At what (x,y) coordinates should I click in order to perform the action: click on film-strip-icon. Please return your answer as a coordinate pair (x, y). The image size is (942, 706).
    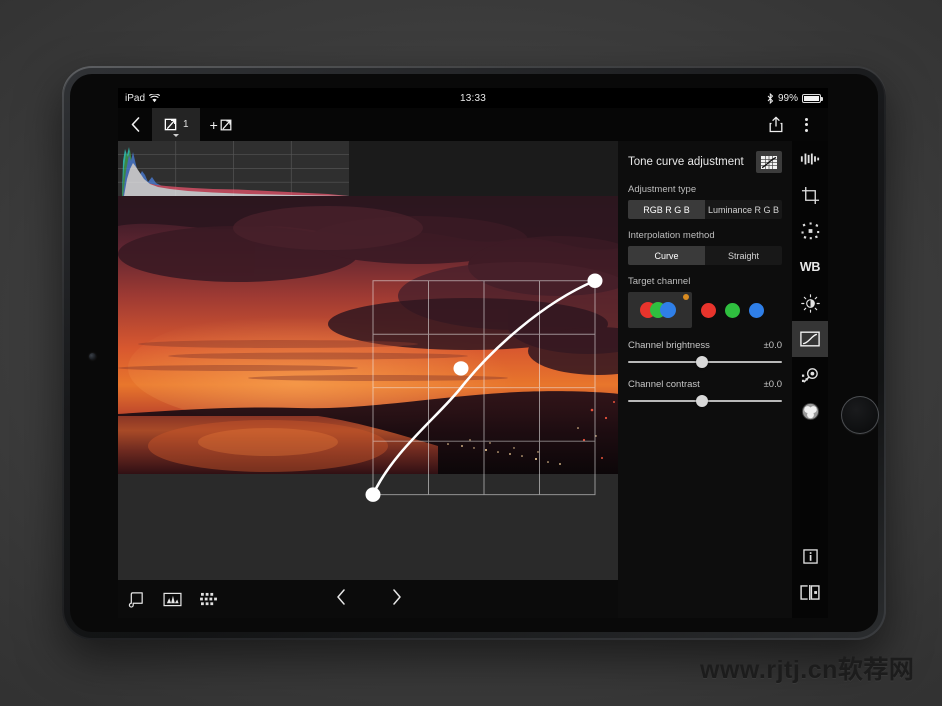
    Looking at the image, I should click on (135, 599).